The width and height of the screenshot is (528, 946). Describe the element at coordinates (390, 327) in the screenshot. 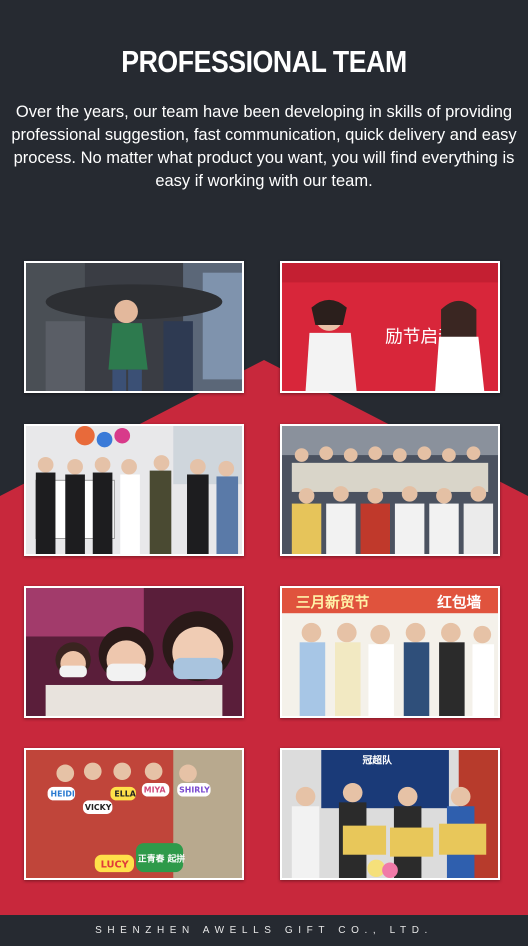

I see `team-photo-whiteboard: 励节启动` at that location.